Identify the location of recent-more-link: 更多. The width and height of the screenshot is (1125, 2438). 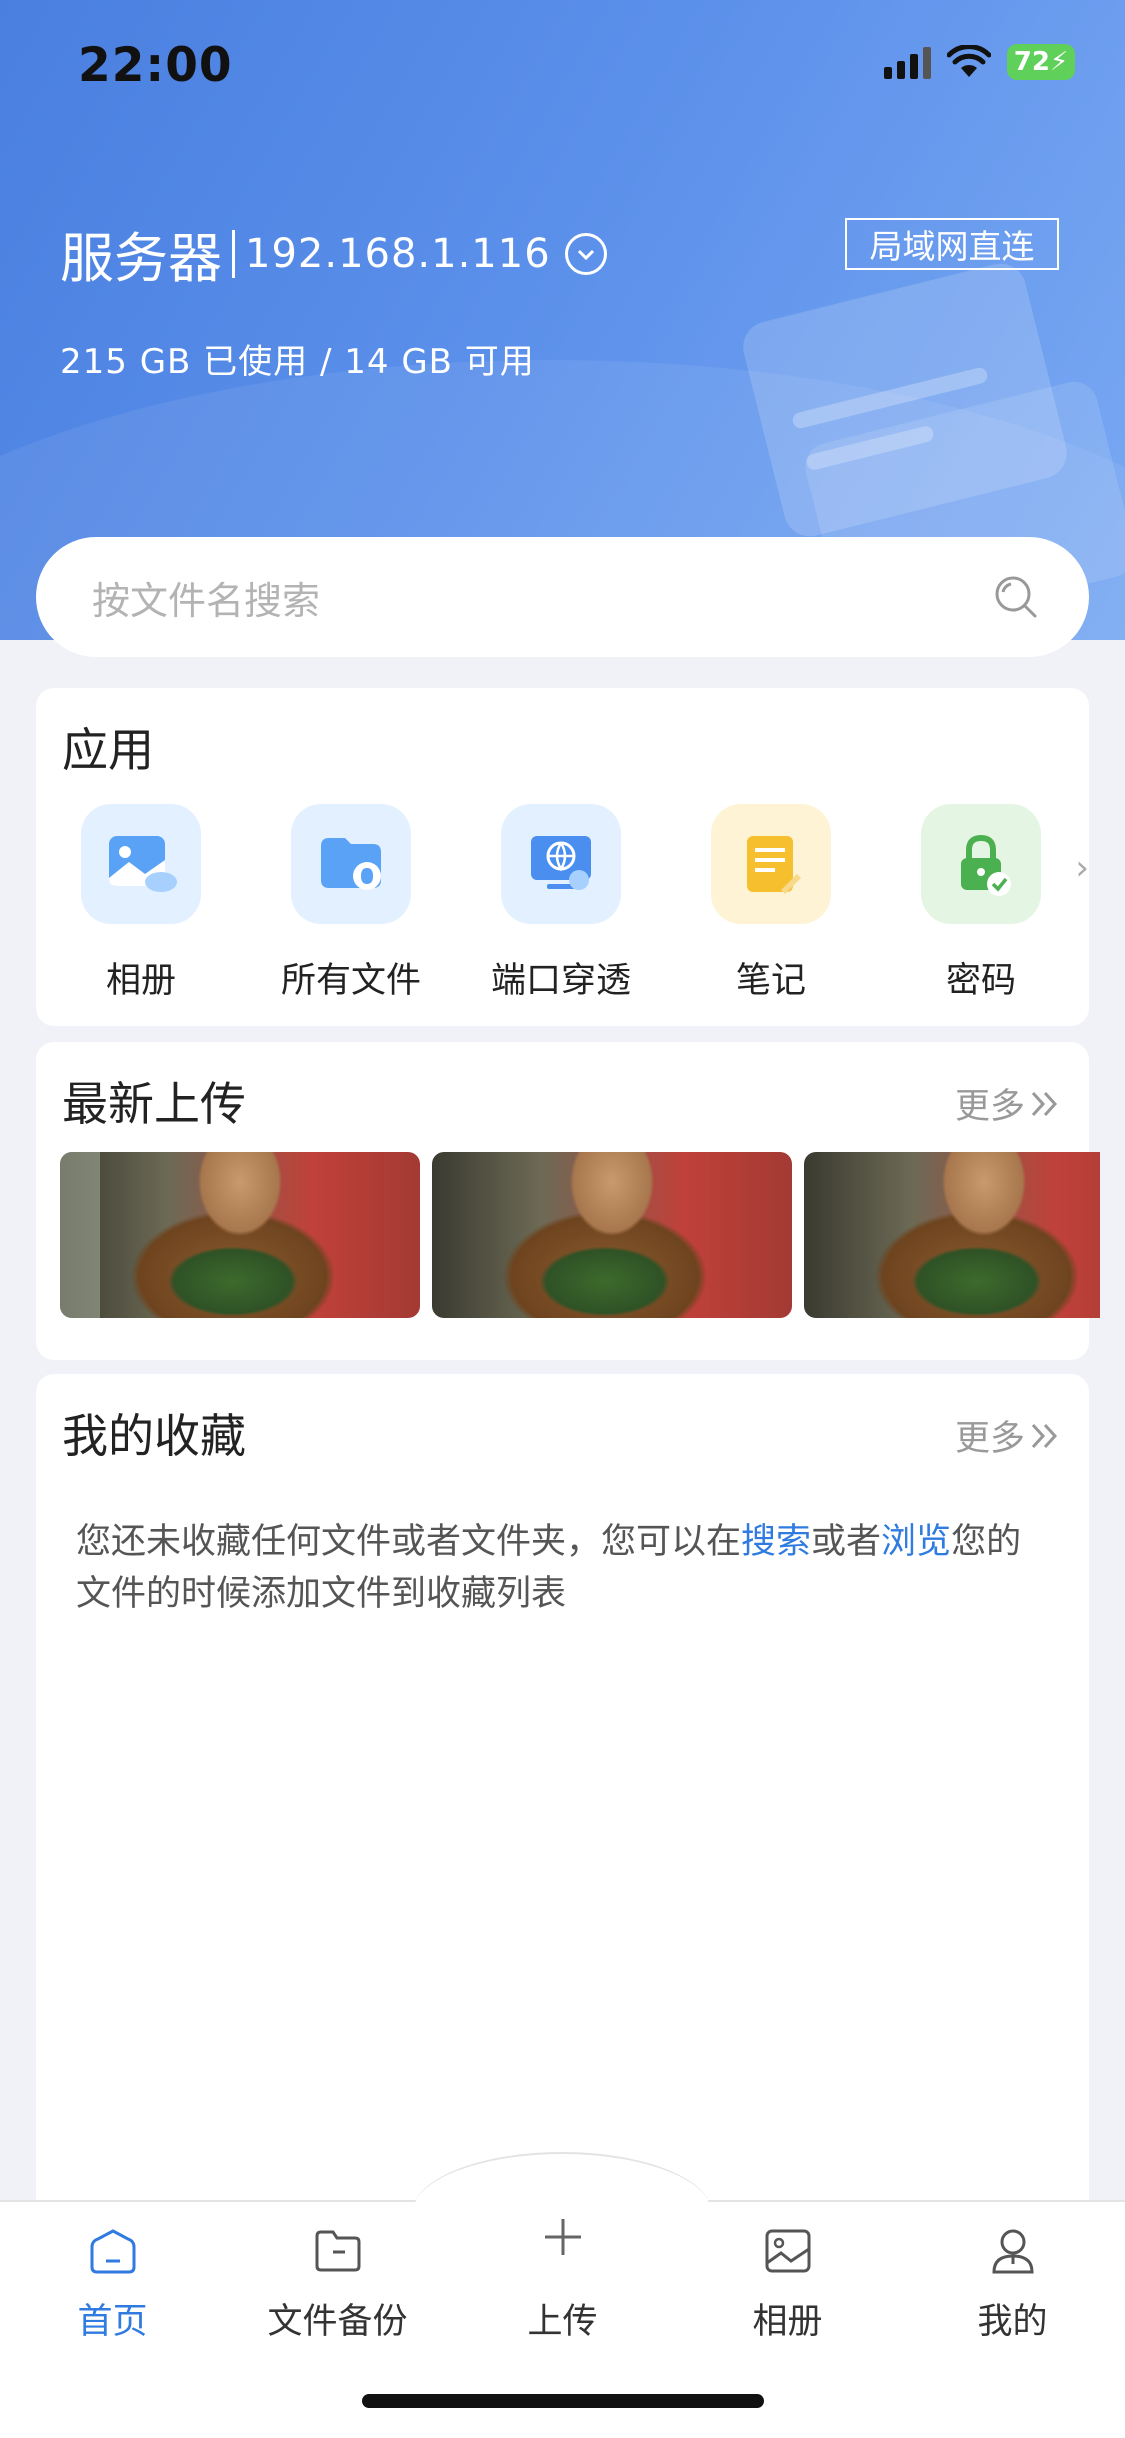
(1009, 1103).